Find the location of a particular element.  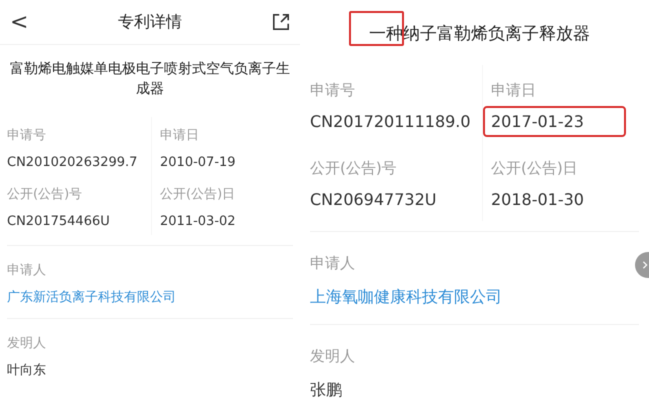

section-value: 叶向东 is located at coordinates (27, 370).